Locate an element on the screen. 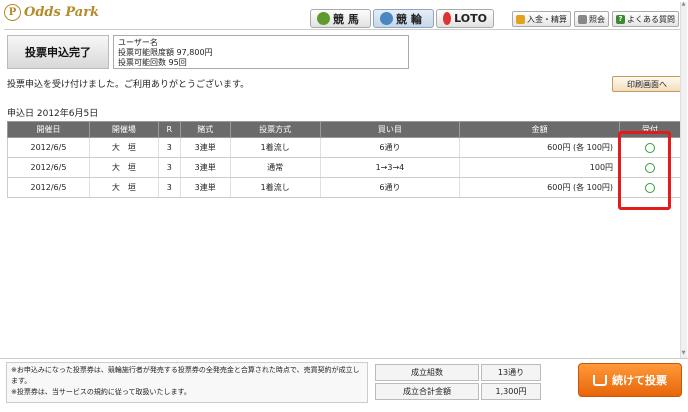 Image resolution: width=688 pixels, height=412 pixels. scroll-down-arrow-icon: ▼ is located at coordinates (683, 353).